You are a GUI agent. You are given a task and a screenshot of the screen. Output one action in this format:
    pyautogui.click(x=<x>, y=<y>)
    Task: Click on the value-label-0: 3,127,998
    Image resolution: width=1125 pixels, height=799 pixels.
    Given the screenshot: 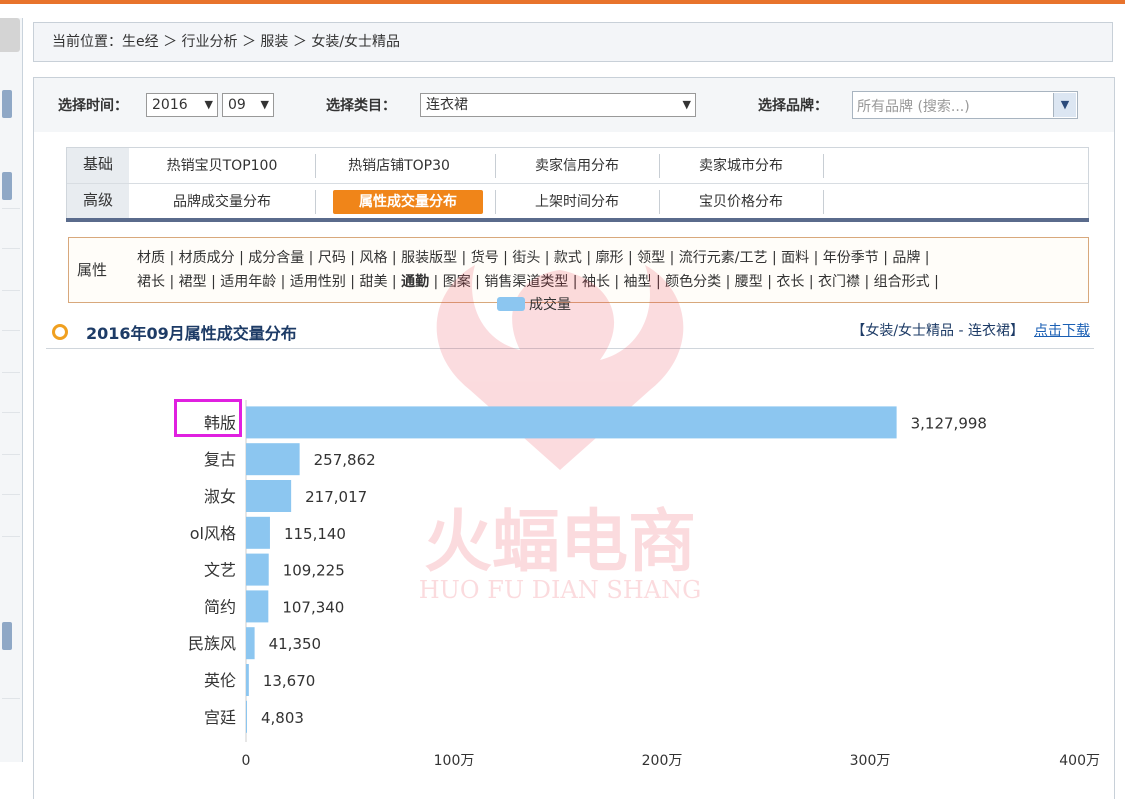 What is the action you would take?
    pyautogui.click(x=949, y=423)
    